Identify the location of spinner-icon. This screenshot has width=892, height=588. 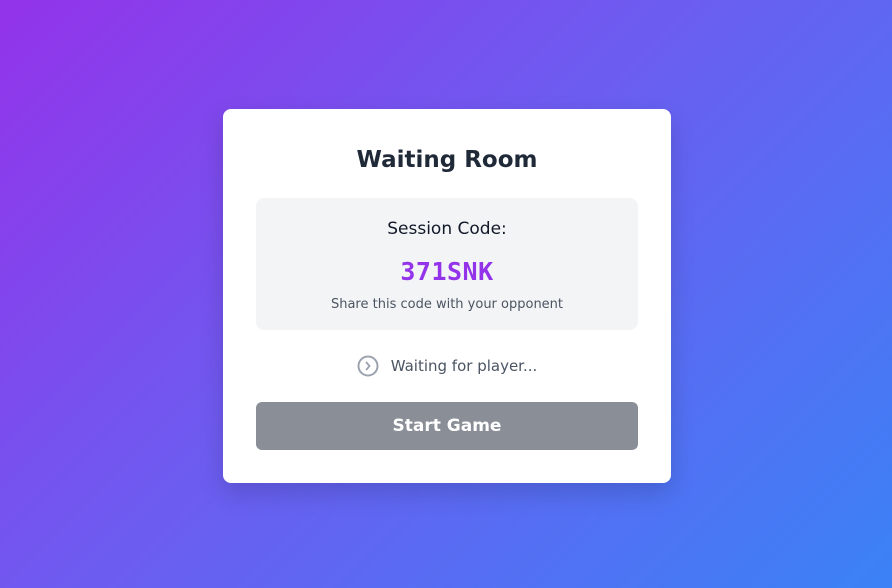
(368, 366).